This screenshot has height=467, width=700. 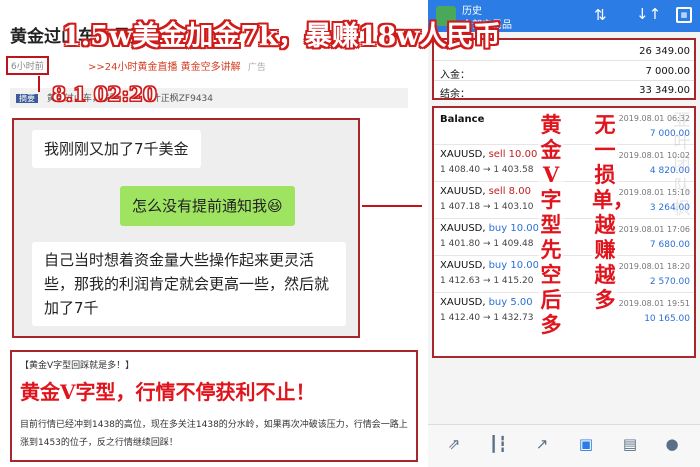 What do you see at coordinates (487, 170) in the screenshot?
I see `row-price: 1 408.40 → 1 403.58` at bounding box center [487, 170].